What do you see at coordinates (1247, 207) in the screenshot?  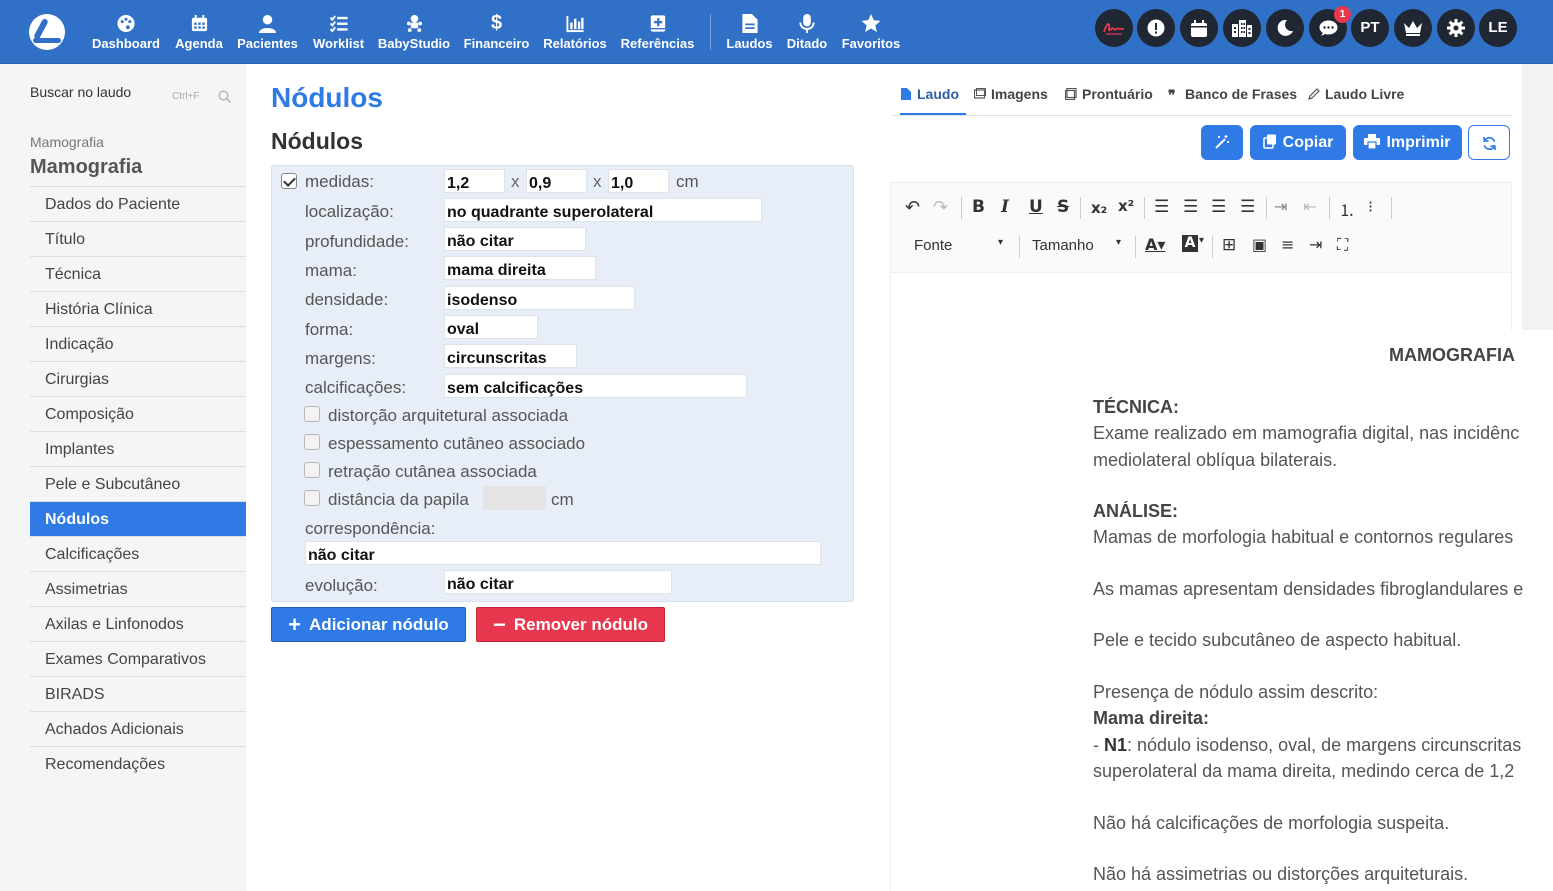 I see `align-justify-icon: ☰` at bounding box center [1247, 207].